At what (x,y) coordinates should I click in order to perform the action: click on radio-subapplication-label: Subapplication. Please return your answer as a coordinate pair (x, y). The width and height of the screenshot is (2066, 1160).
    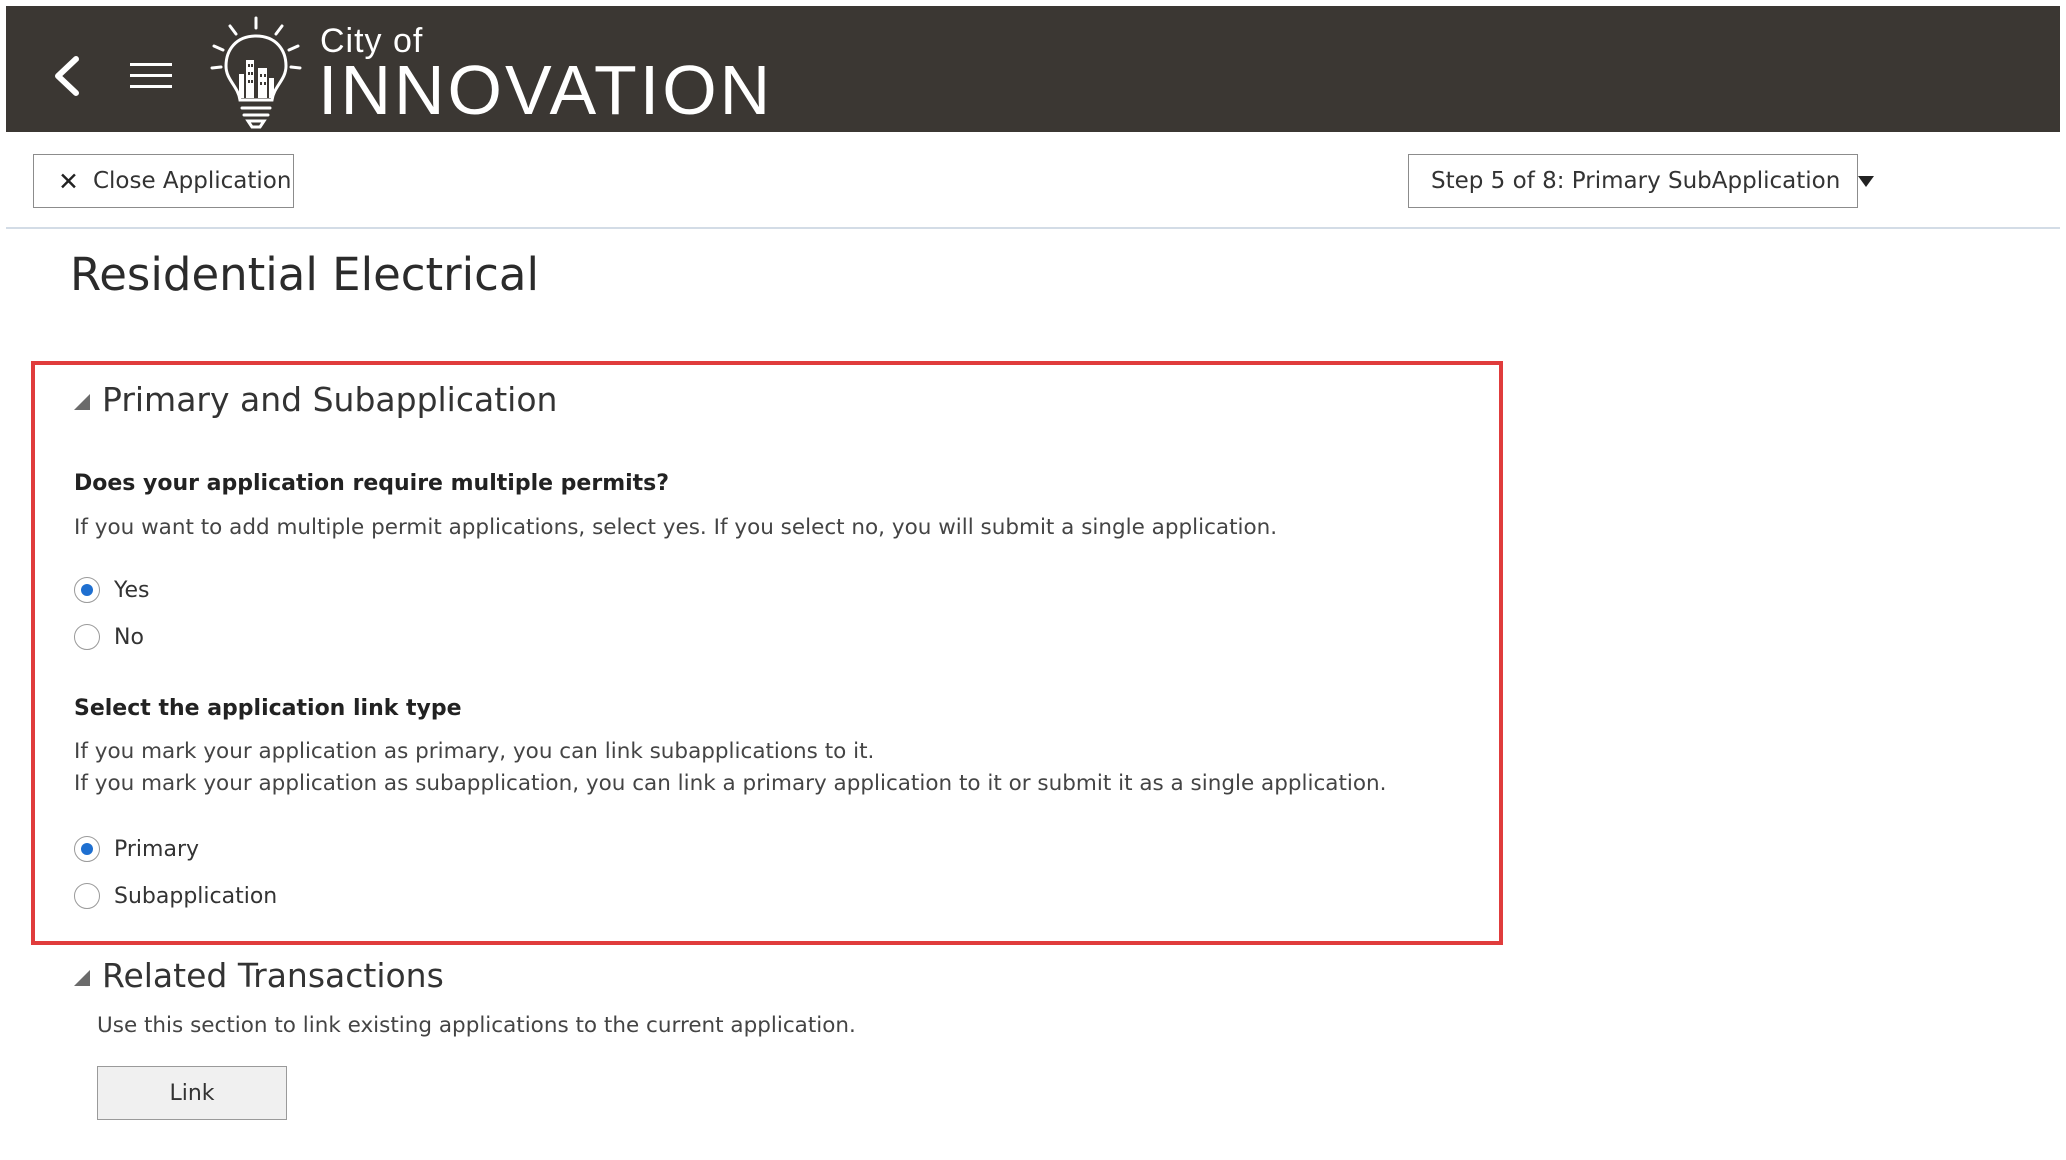
    Looking at the image, I should click on (196, 896).